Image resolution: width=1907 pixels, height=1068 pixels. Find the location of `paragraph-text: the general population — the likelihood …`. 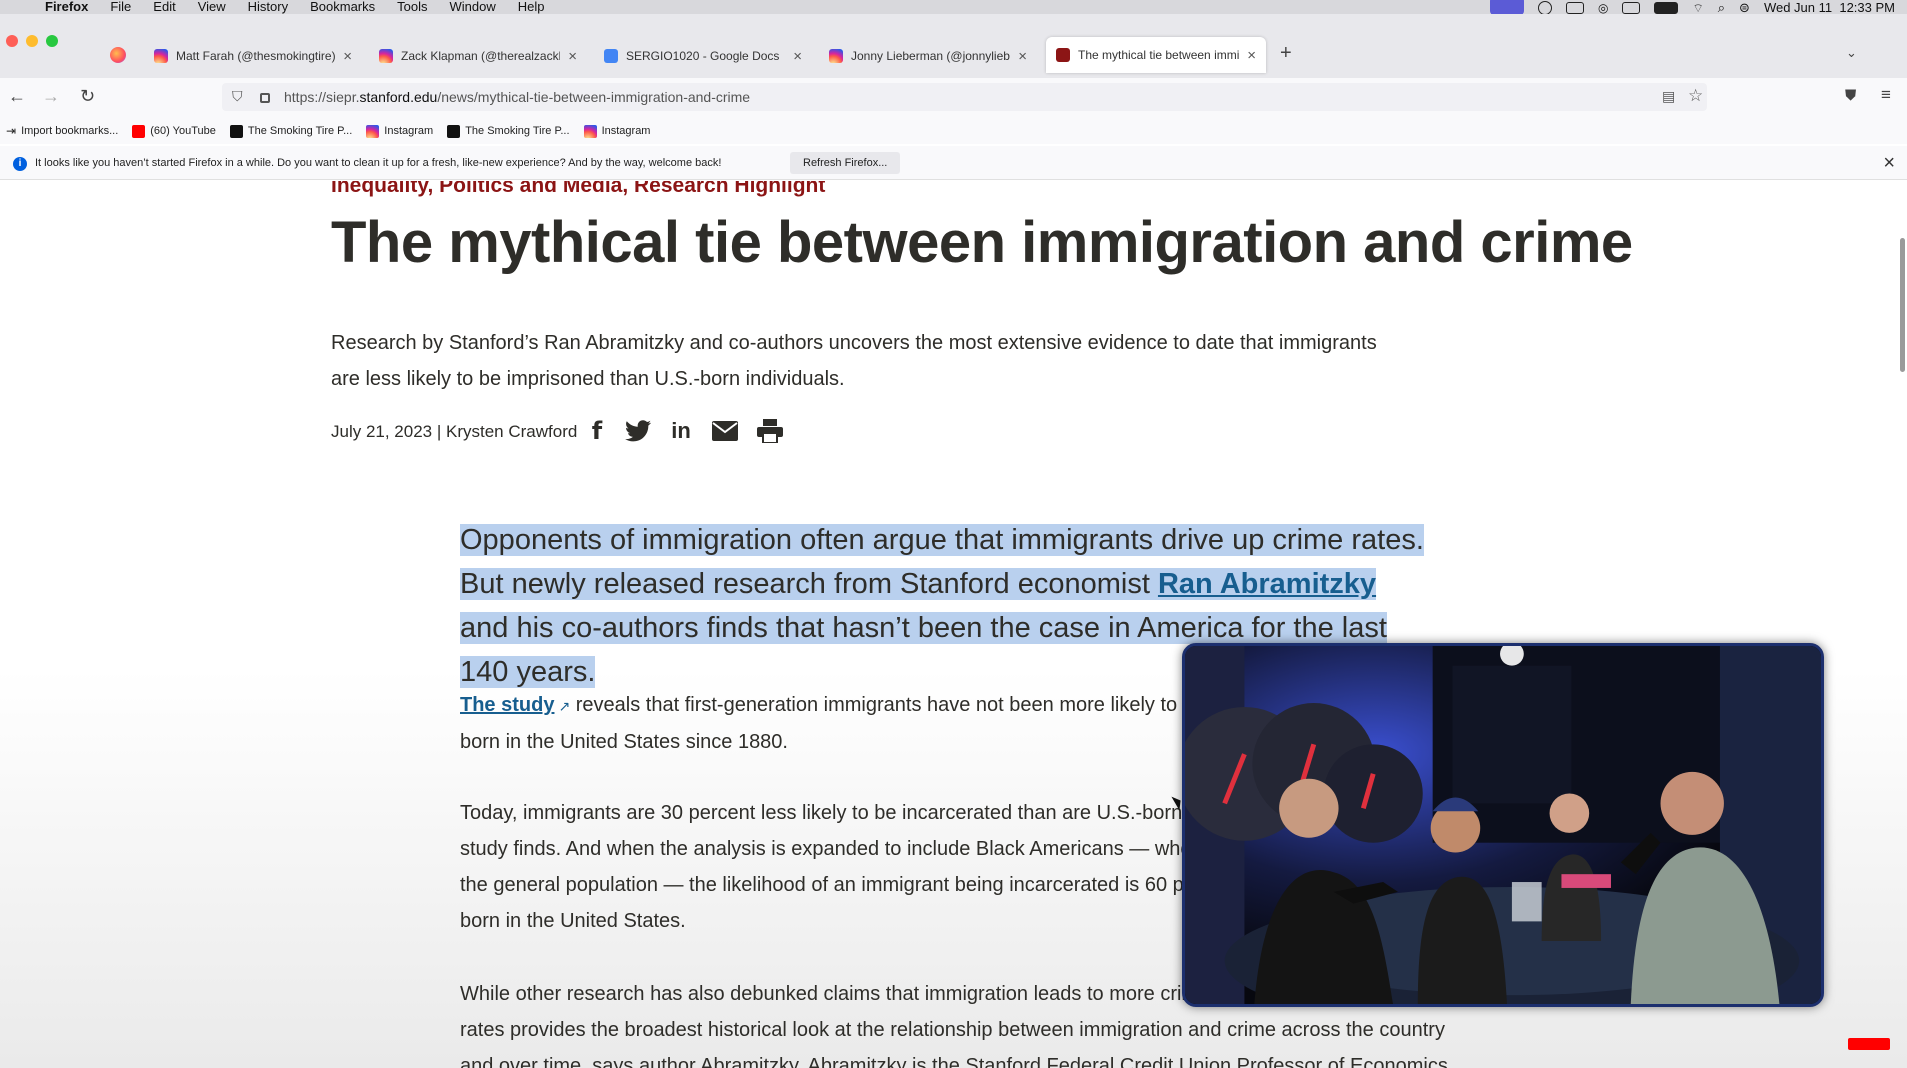

paragraph-text: the general population — the likelihood … is located at coordinates (827, 885).